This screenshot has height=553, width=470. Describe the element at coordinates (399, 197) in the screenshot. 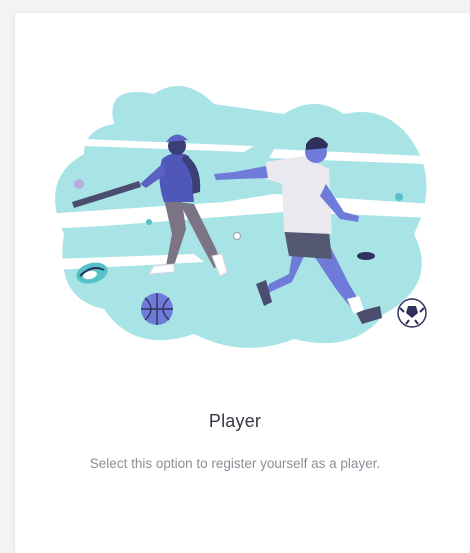

I see `teal-ball-icon` at that location.